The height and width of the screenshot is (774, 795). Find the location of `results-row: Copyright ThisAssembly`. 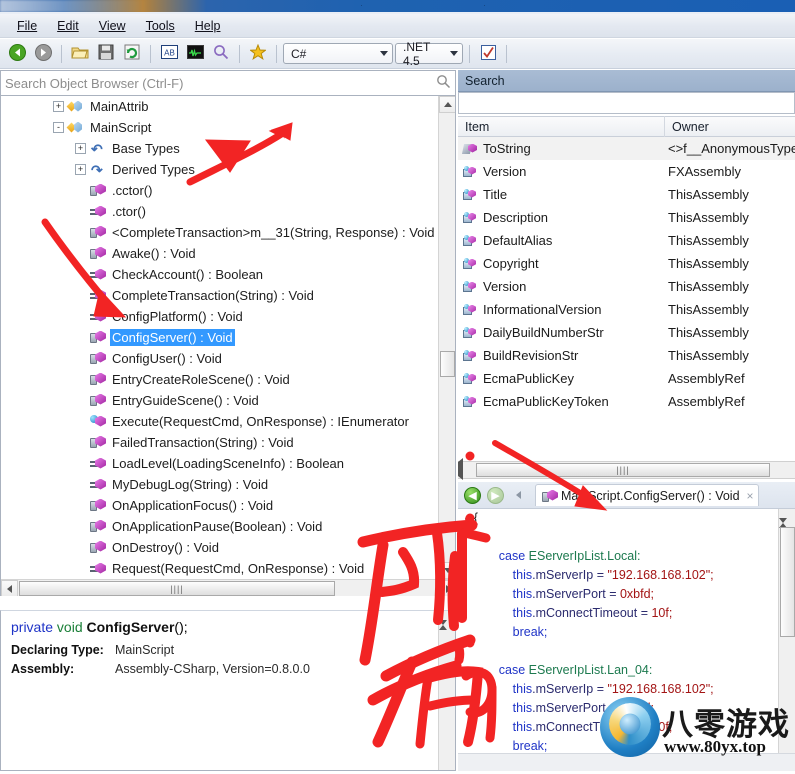

results-row: Copyright ThisAssembly is located at coordinates (626, 263).